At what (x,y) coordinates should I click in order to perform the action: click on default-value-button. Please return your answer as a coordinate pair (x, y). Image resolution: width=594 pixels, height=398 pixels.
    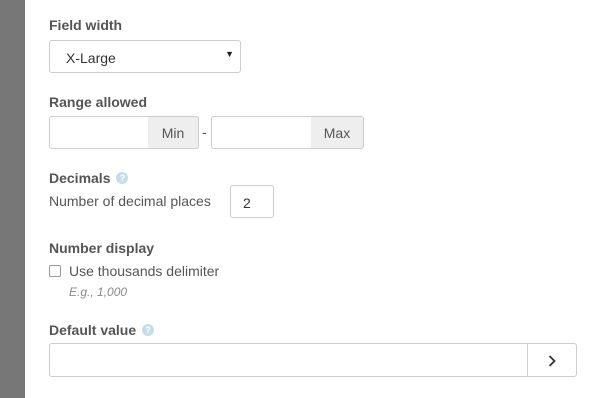
    Looking at the image, I should click on (552, 360).